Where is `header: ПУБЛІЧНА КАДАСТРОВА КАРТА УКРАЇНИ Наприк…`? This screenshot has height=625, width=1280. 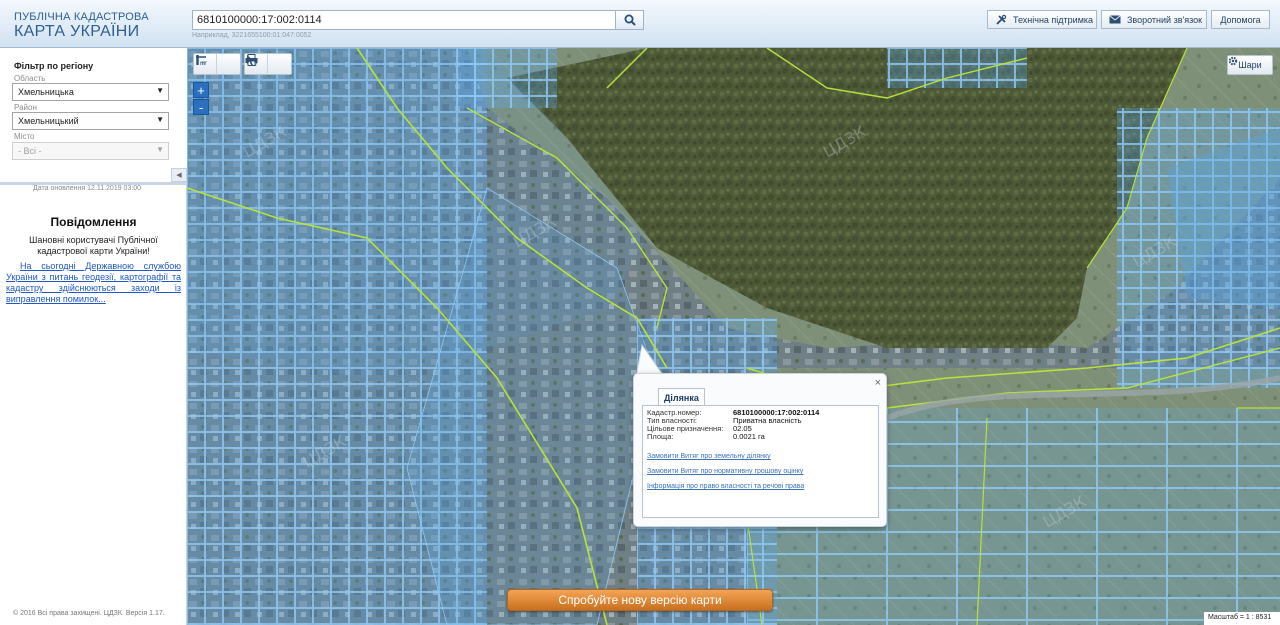 header: ПУБЛІЧНА КАДАСТРОВА КАРТА УКРАЇНИ Наприк… is located at coordinates (640, 24).